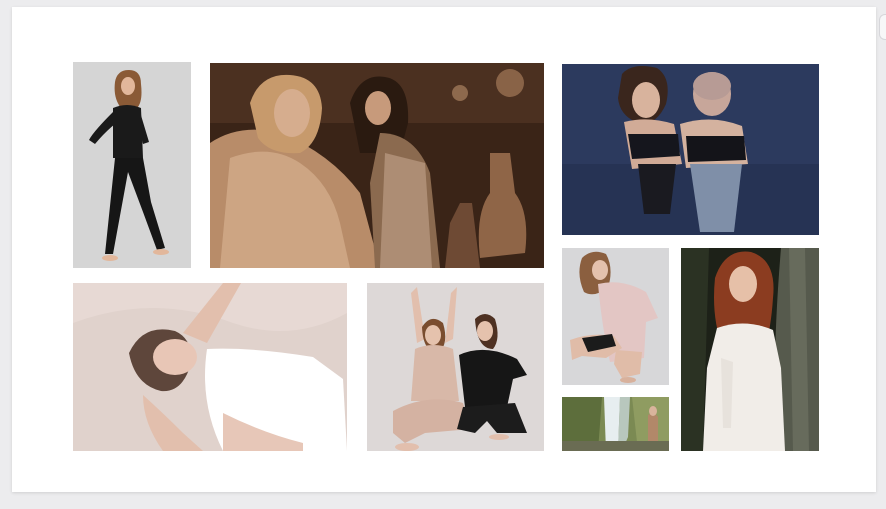  I want to click on photo-woman-lying-sand, so click(210, 367).